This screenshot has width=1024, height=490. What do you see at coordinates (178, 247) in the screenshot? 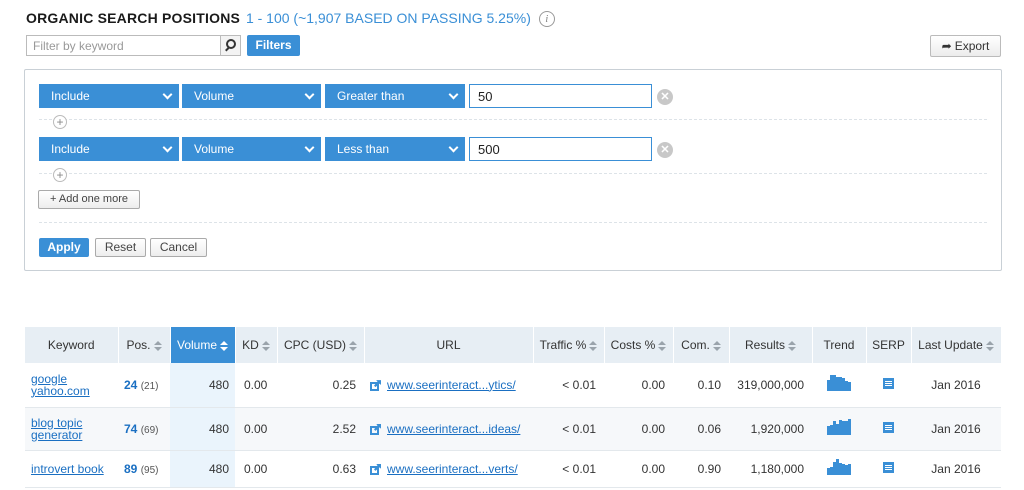
I see `cancel-button: Cancel` at bounding box center [178, 247].